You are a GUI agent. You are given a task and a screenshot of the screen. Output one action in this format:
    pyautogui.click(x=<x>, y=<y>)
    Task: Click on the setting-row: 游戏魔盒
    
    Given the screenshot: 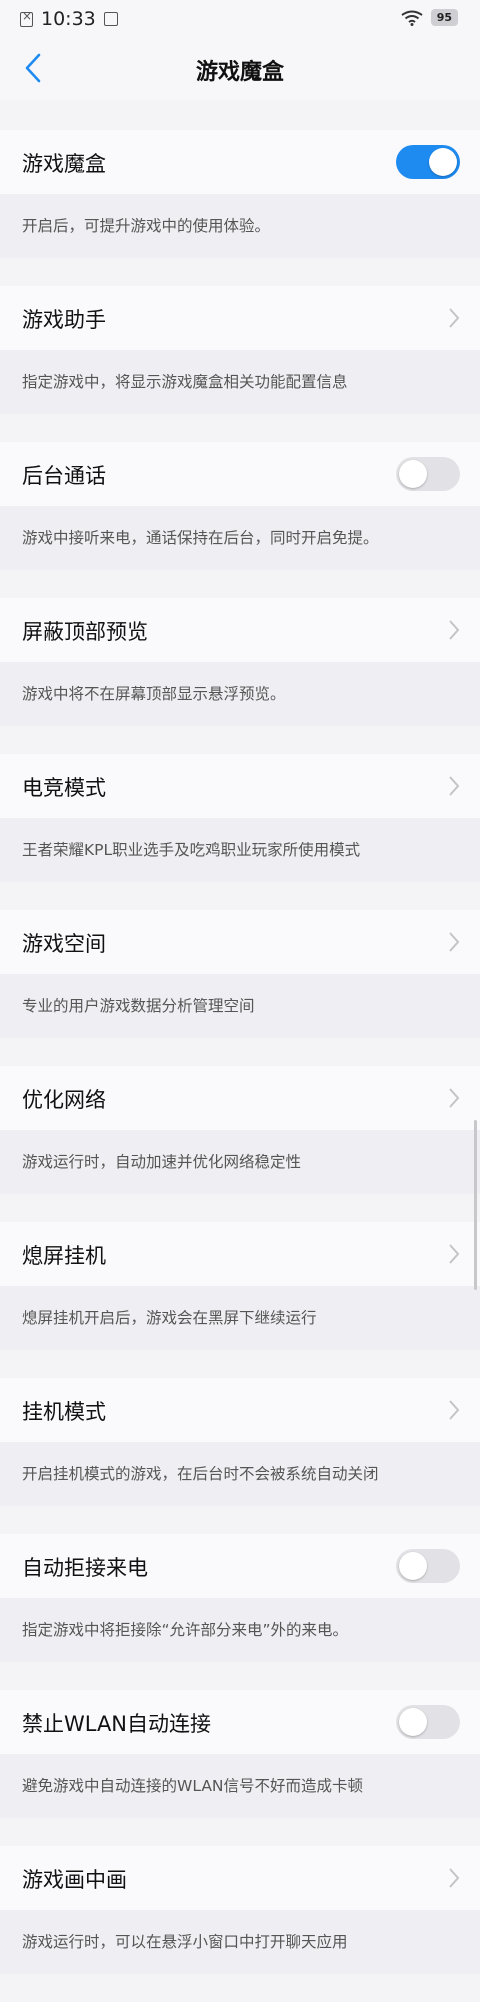 What is the action you would take?
    pyautogui.click(x=240, y=162)
    